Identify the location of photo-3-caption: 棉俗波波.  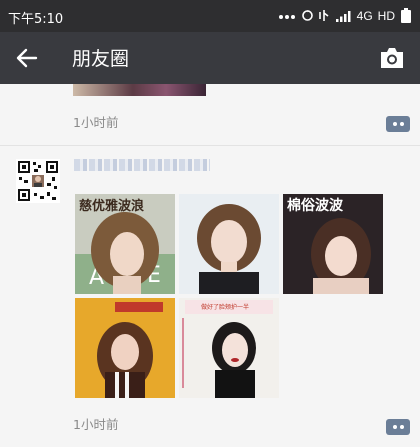
(315, 206).